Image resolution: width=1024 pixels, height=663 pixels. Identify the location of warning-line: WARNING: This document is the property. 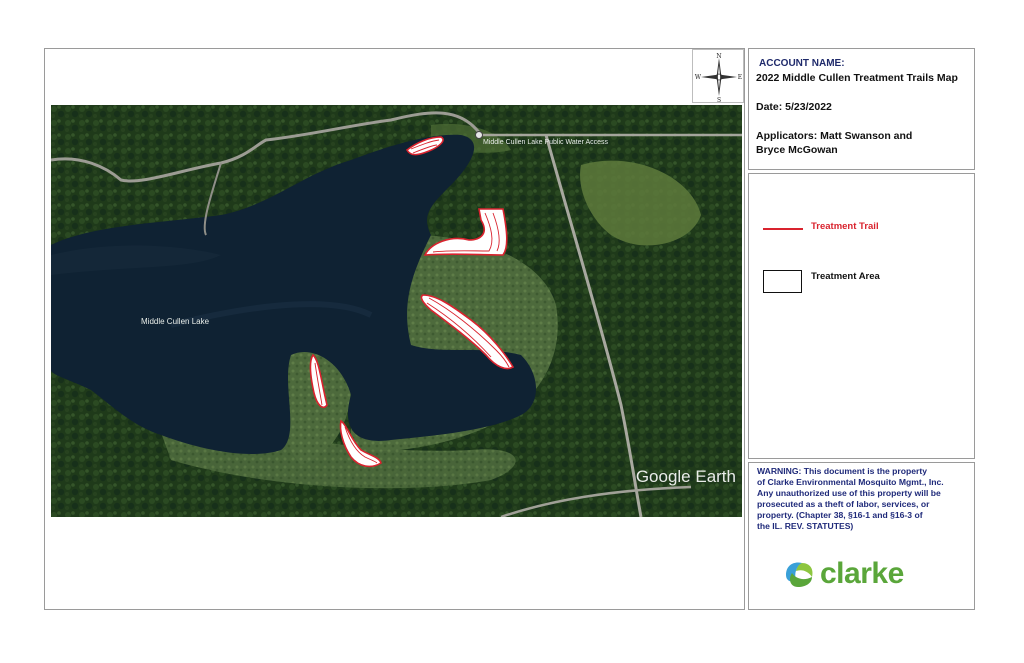
(842, 471).